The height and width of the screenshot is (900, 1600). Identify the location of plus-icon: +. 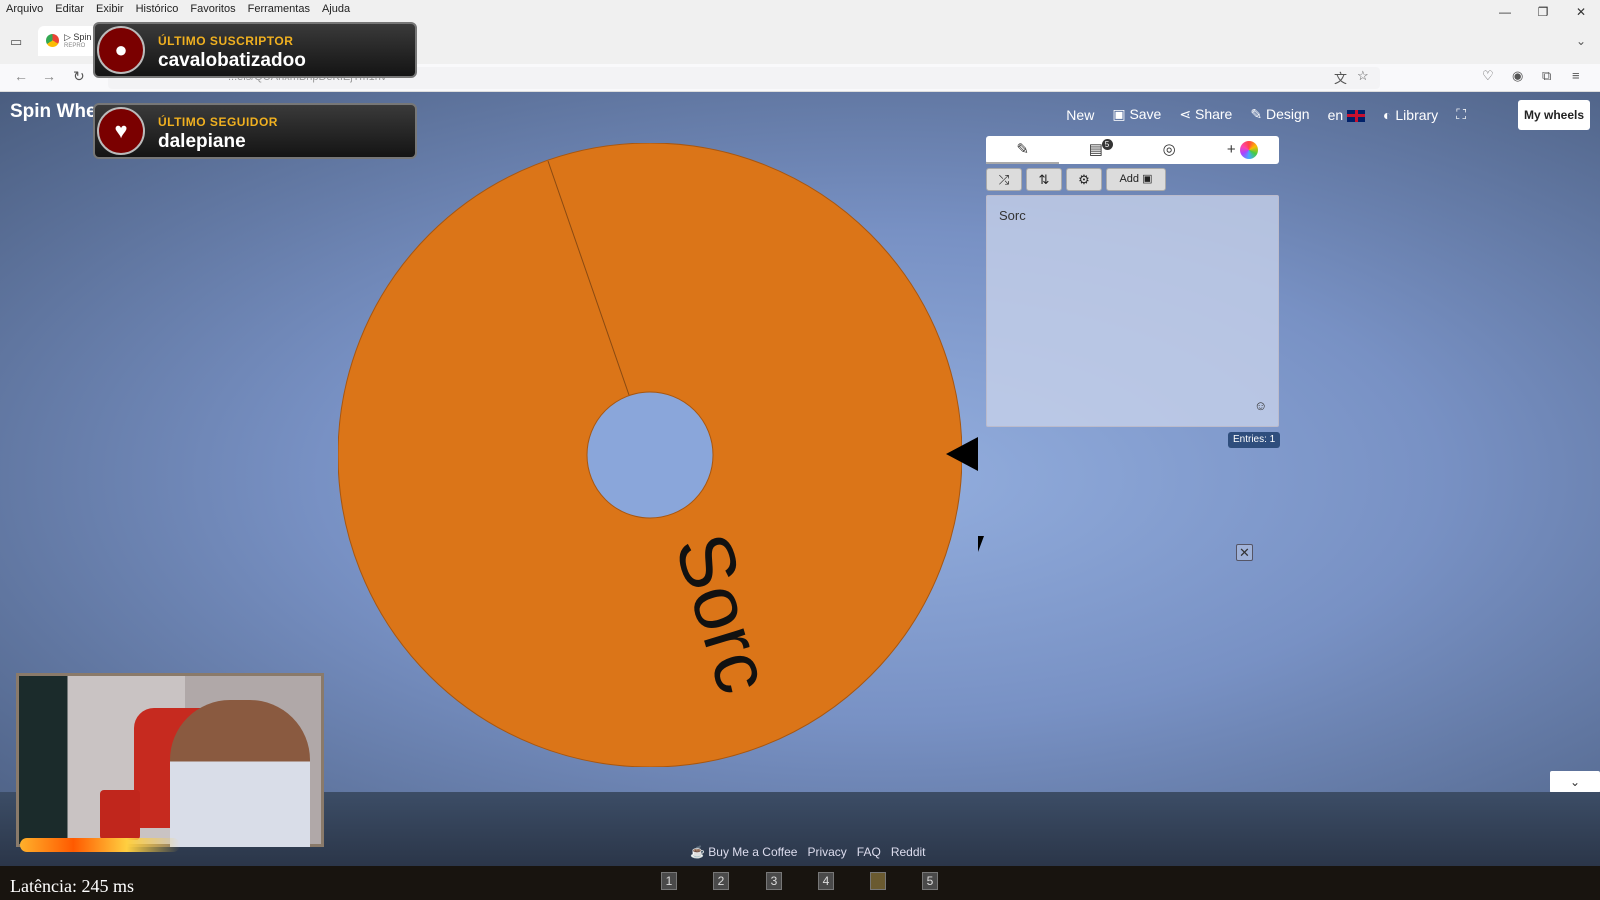
(1233, 149).